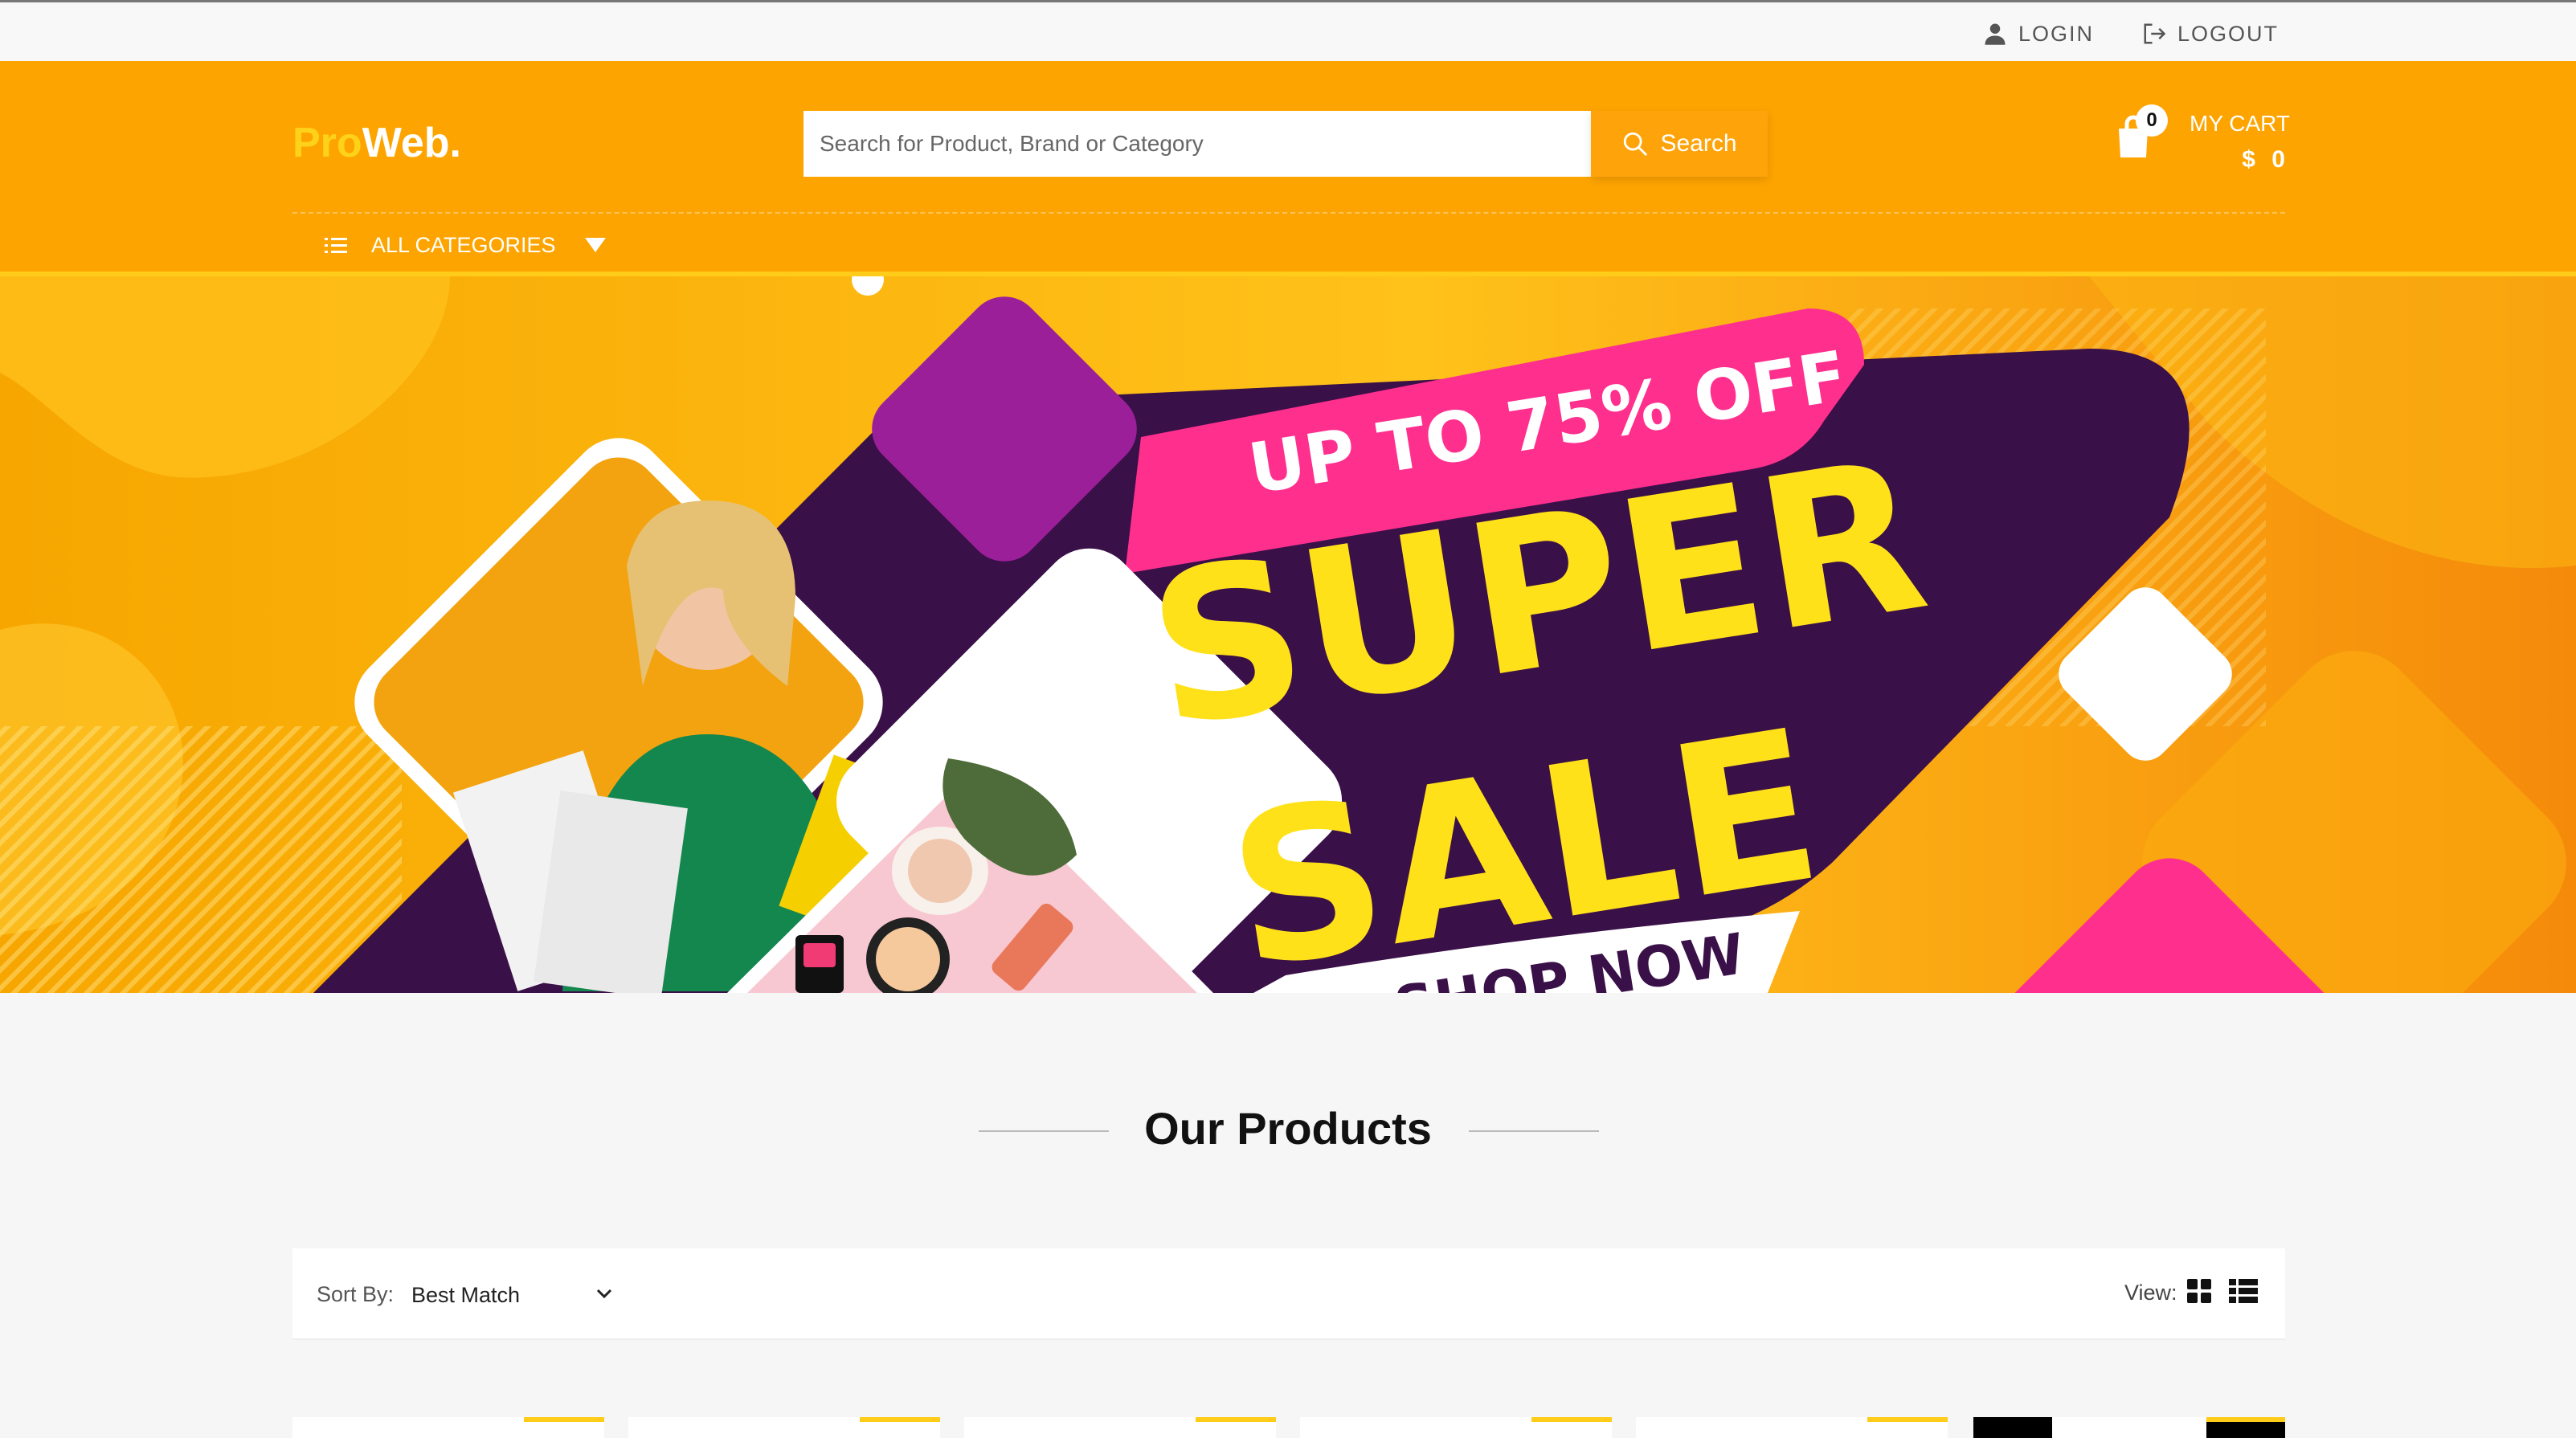 The image size is (2576, 1438). Describe the element at coordinates (2199, 1291) in the screenshot. I see `grid-view-icon` at that location.